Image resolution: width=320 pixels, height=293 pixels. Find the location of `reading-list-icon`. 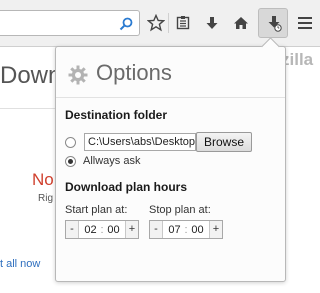

reading-list-icon is located at coordinates (183, 23).